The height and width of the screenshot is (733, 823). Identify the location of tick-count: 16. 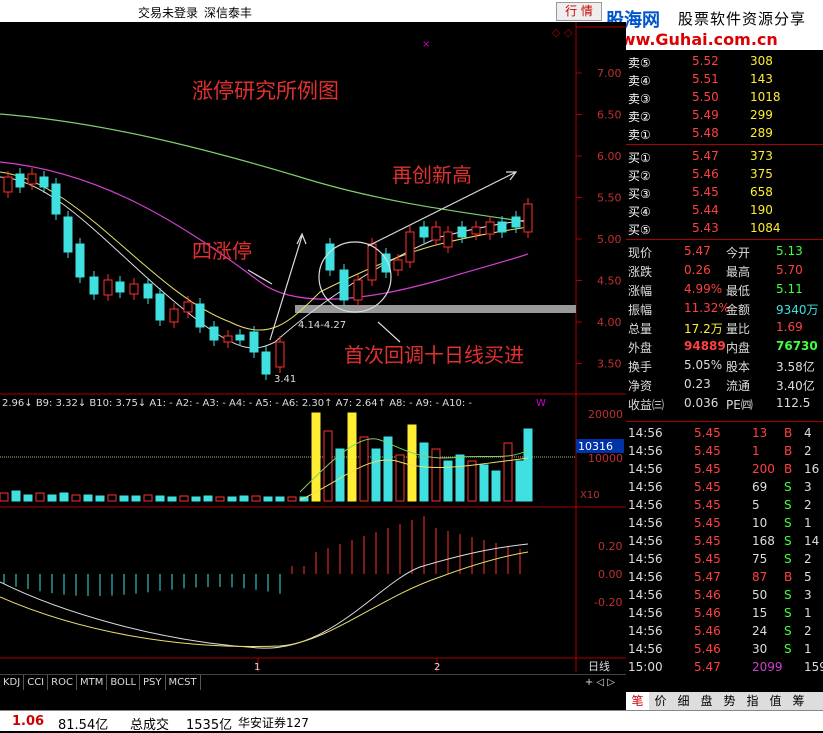
(812, 469).